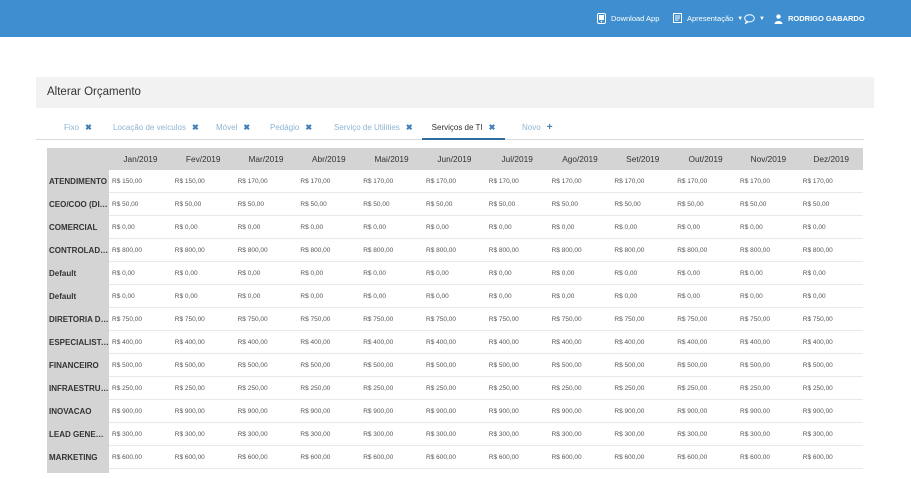 The height and width of the screenshot is (479, 911). Describe the element at coordinates (373, 128) in the screenshot. I see `tab-servico-utilities: Serviço de Utilities ✖` at that location.